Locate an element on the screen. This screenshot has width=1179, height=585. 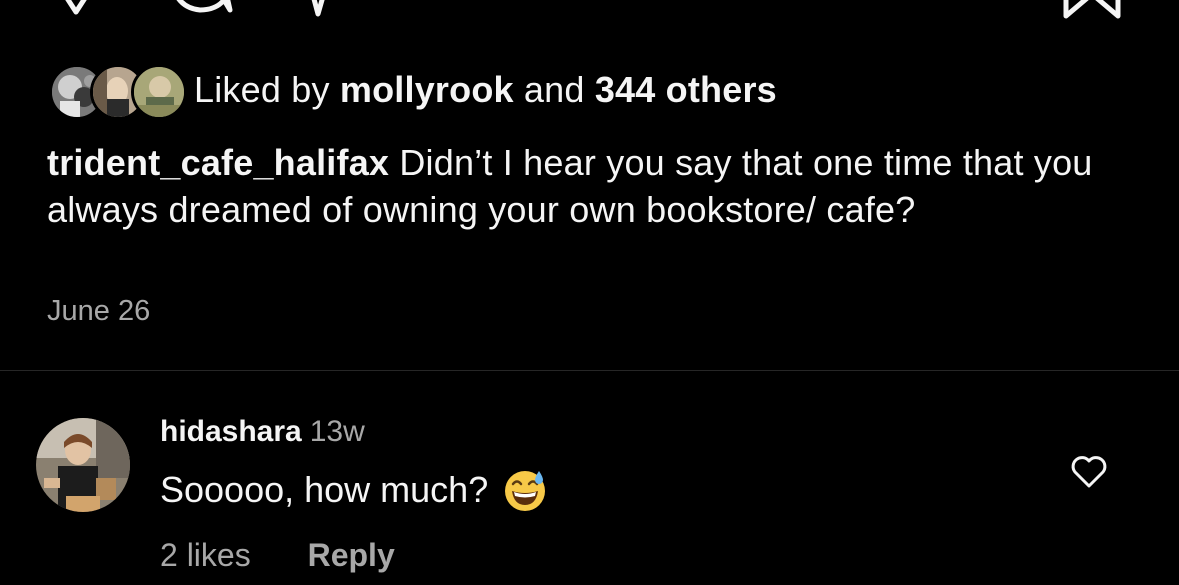
grinning-sweat-emoji-icon is located at coordinates (525, 490).